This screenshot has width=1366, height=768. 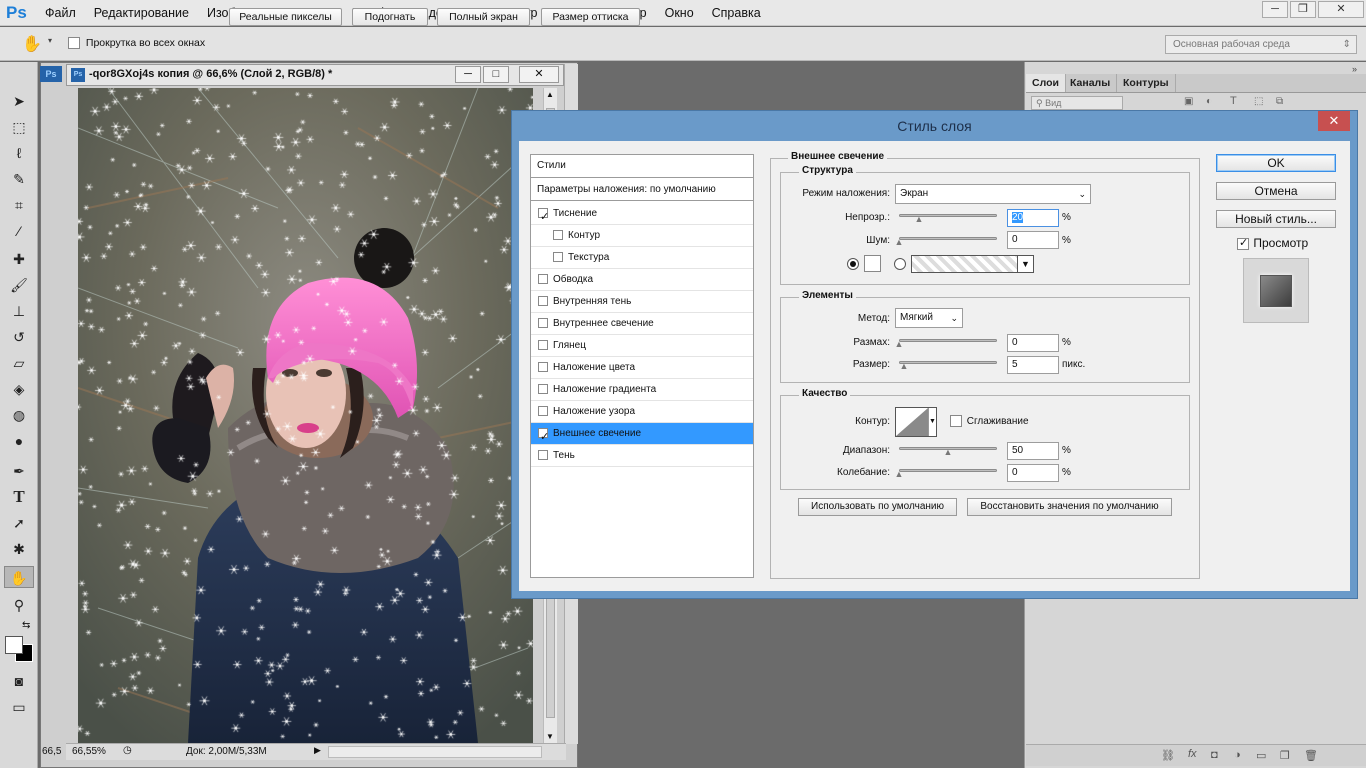 What do you see at coordinates (877, 507) in the screenshot?
I see `make-default-button: Использовать по умолчанию` at bounding box center [877, 507].